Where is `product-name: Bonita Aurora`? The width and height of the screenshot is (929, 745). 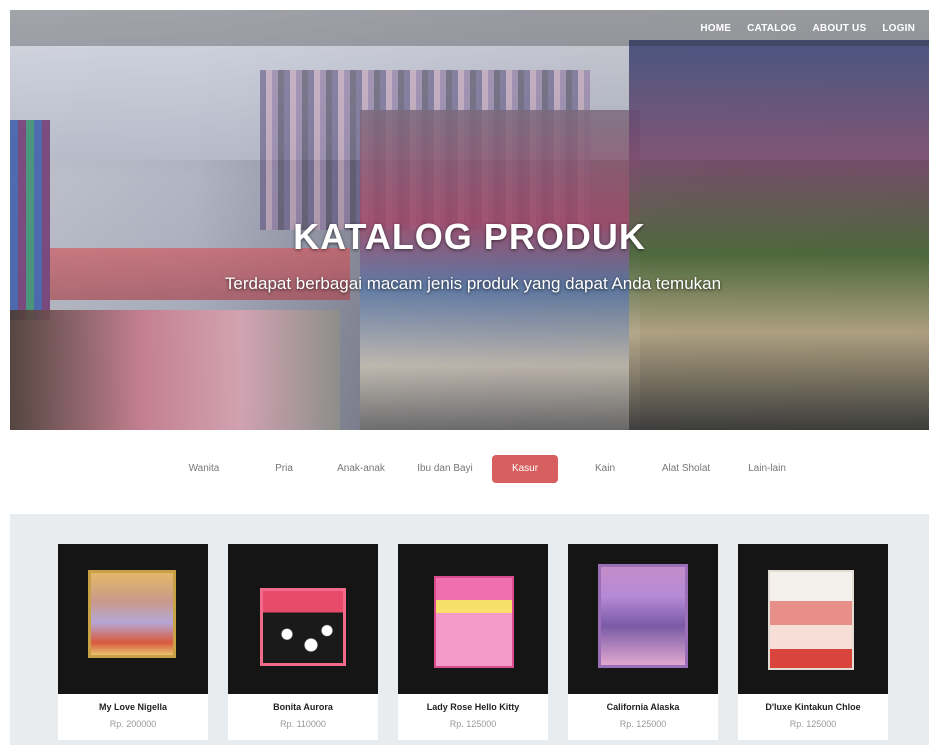 product-name: Bonita Aurora is located at coordinates (303, 707).